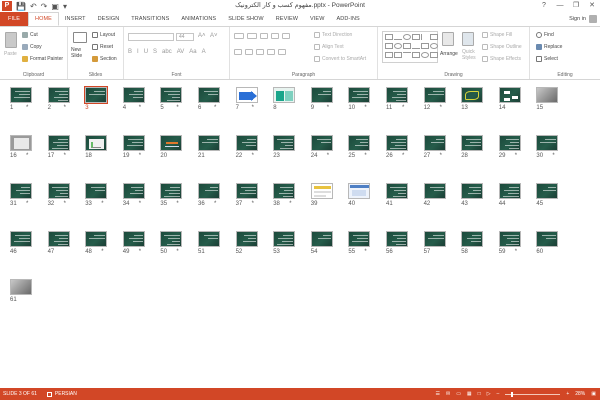 Image resolution: width=600 pixels, height=400 pixels. What do you see at coordinates (11, 40) in the screenshot?
I see `paste-icon` at bounding box center [11, 40].